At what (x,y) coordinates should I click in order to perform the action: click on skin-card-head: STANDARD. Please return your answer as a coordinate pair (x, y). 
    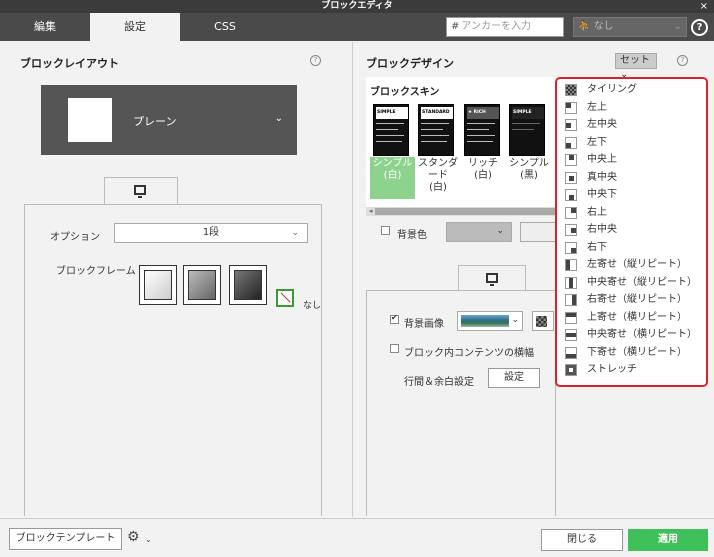
    Looking at the image, I should click on (437, 113).